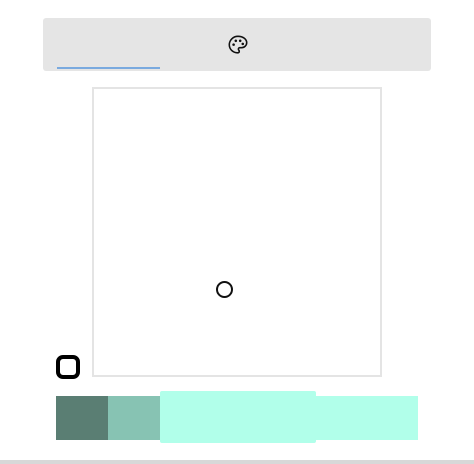 The height and width of the screenshot is (464, 474). I want to click on palette-icon, so click(238, 44).